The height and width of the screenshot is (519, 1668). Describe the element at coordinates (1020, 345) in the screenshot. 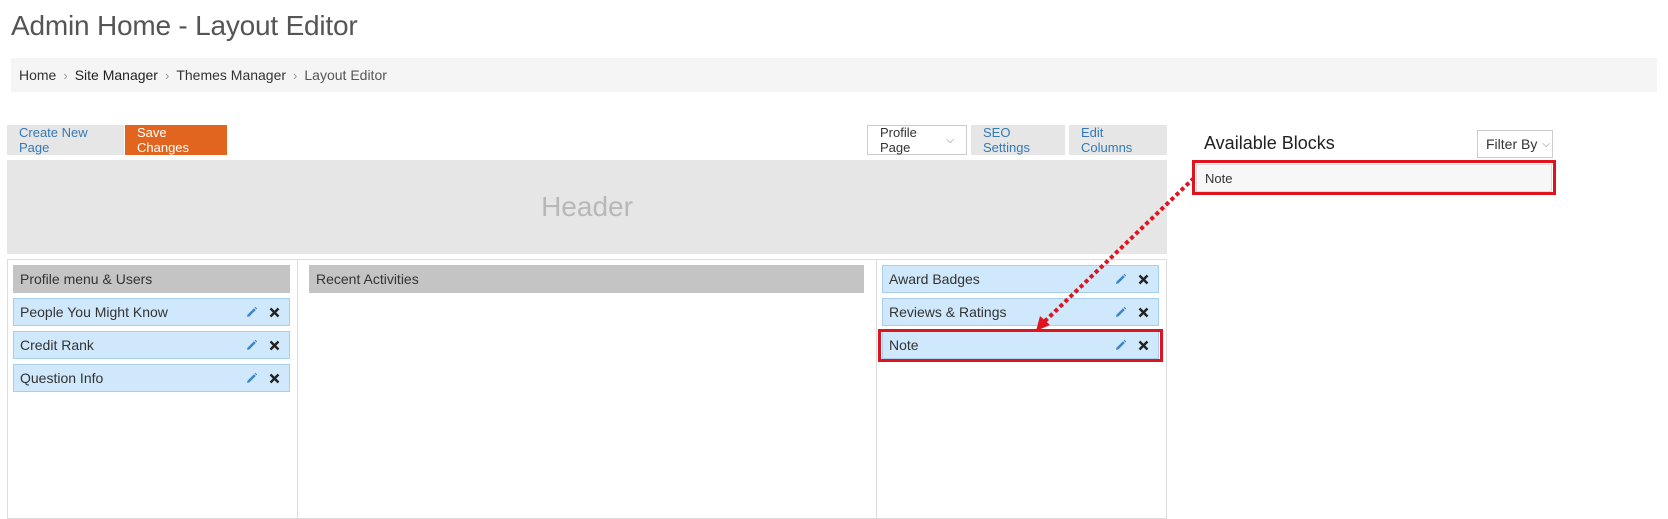

I see `layout-block: Note` at that location.